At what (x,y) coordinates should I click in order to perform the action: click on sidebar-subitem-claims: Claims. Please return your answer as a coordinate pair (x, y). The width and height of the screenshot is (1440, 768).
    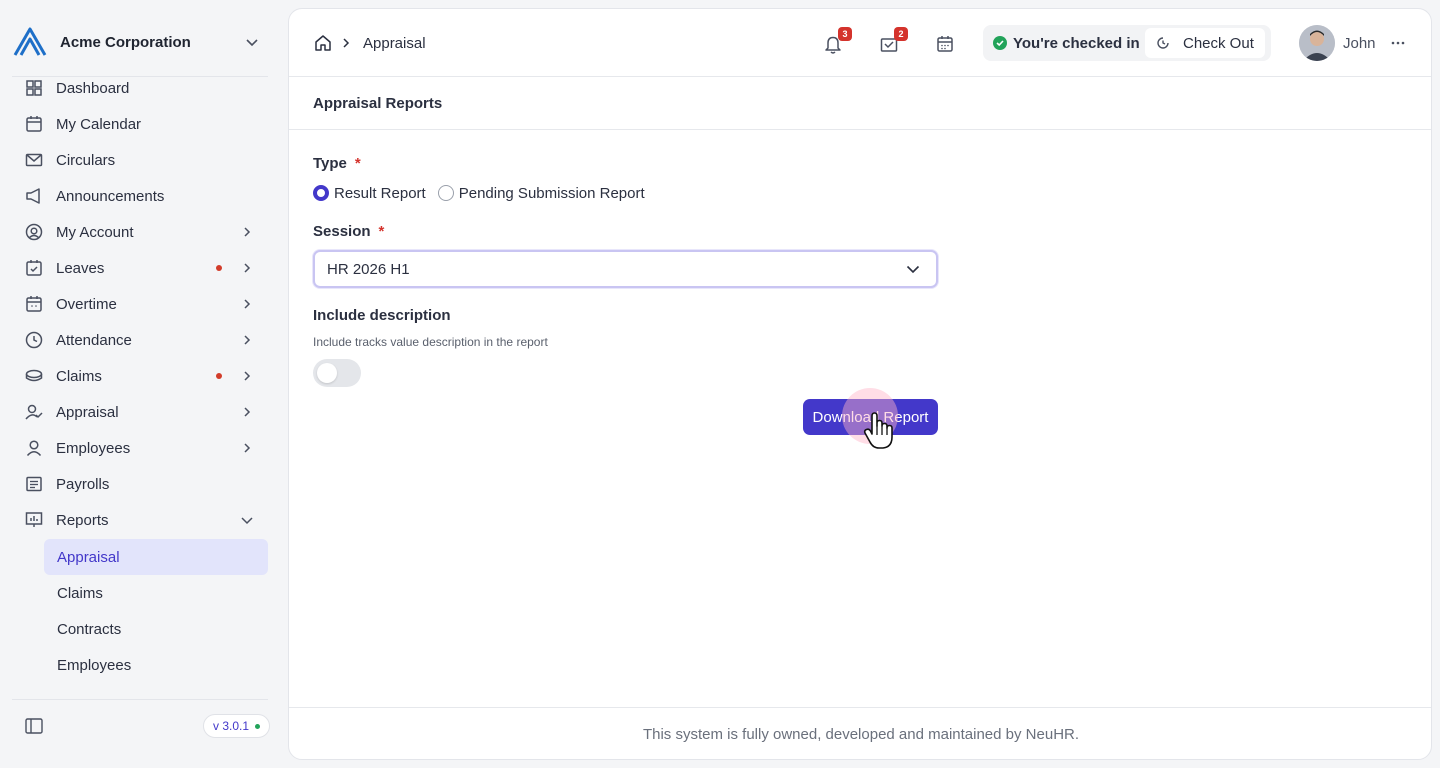
    Looking at the image, I should click on (156, 593).